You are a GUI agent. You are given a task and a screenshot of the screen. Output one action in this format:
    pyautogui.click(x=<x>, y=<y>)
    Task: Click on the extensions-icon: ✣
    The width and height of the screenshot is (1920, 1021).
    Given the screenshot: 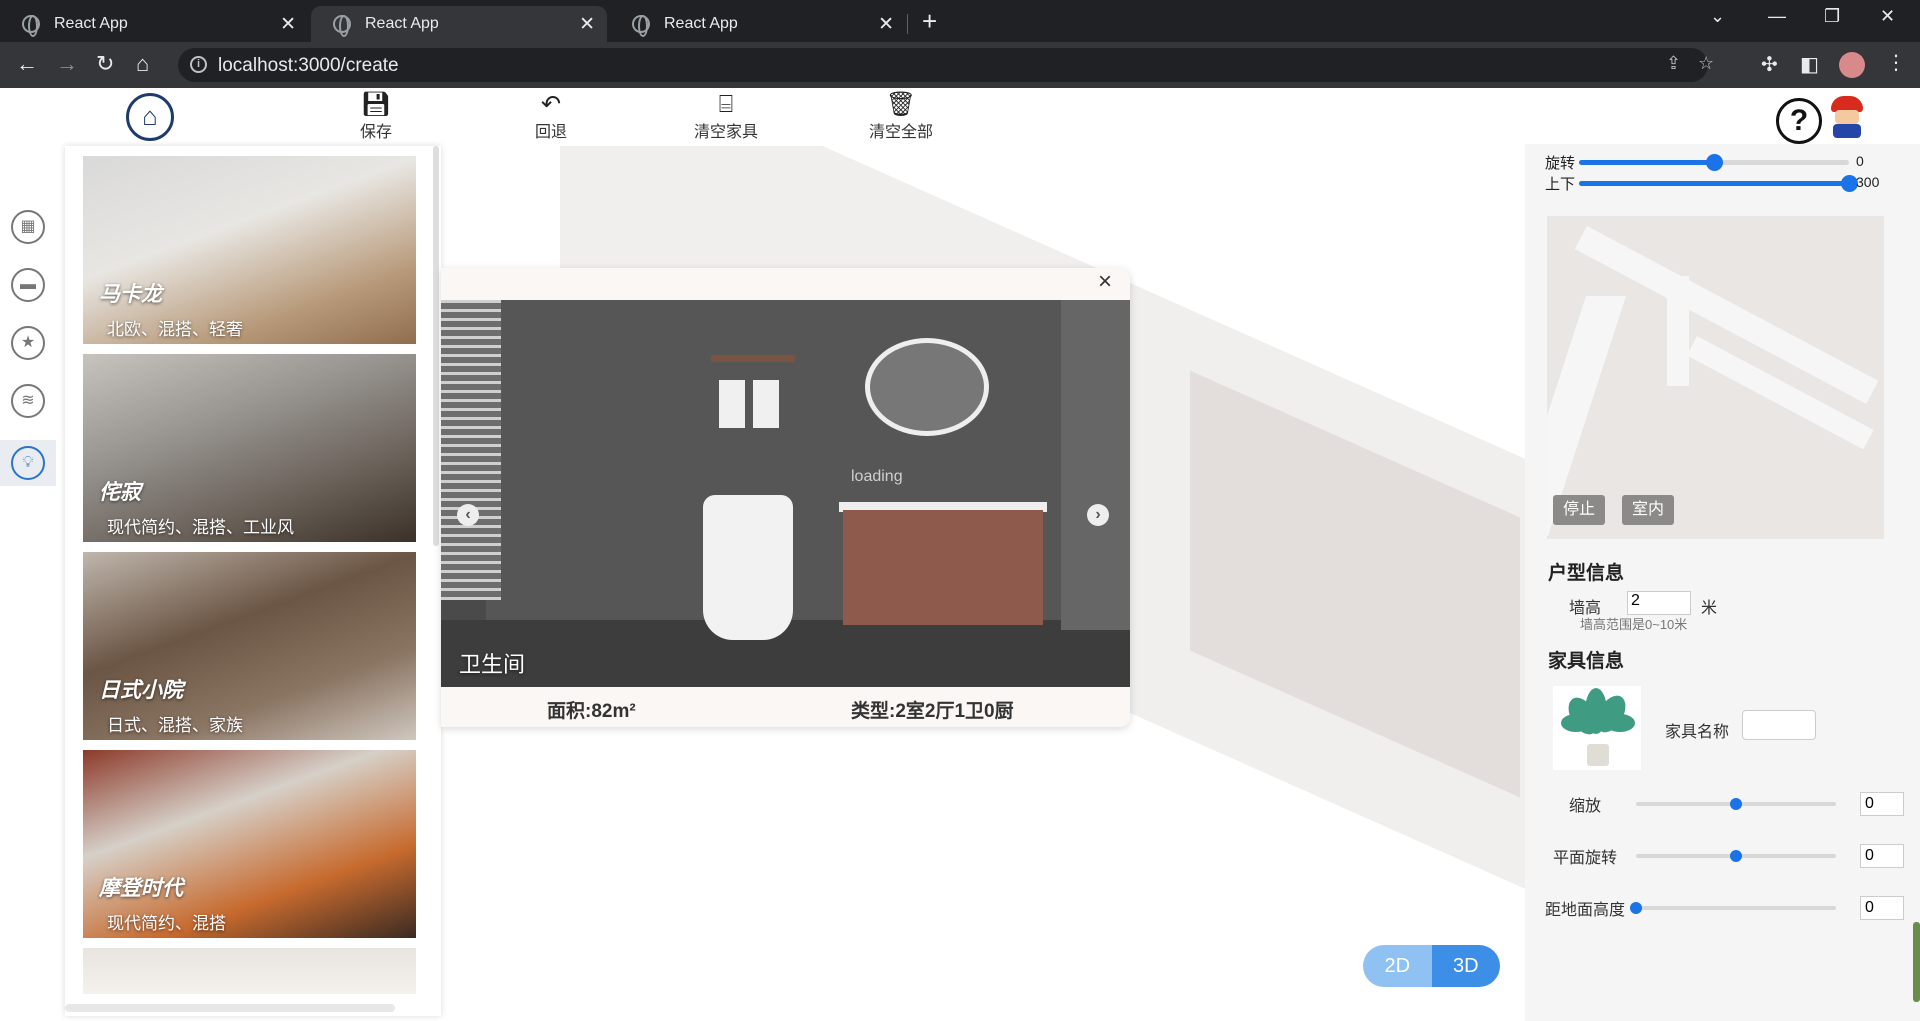 What is the action you would take?
    pyautogui.click(x=1769, y=64)
    